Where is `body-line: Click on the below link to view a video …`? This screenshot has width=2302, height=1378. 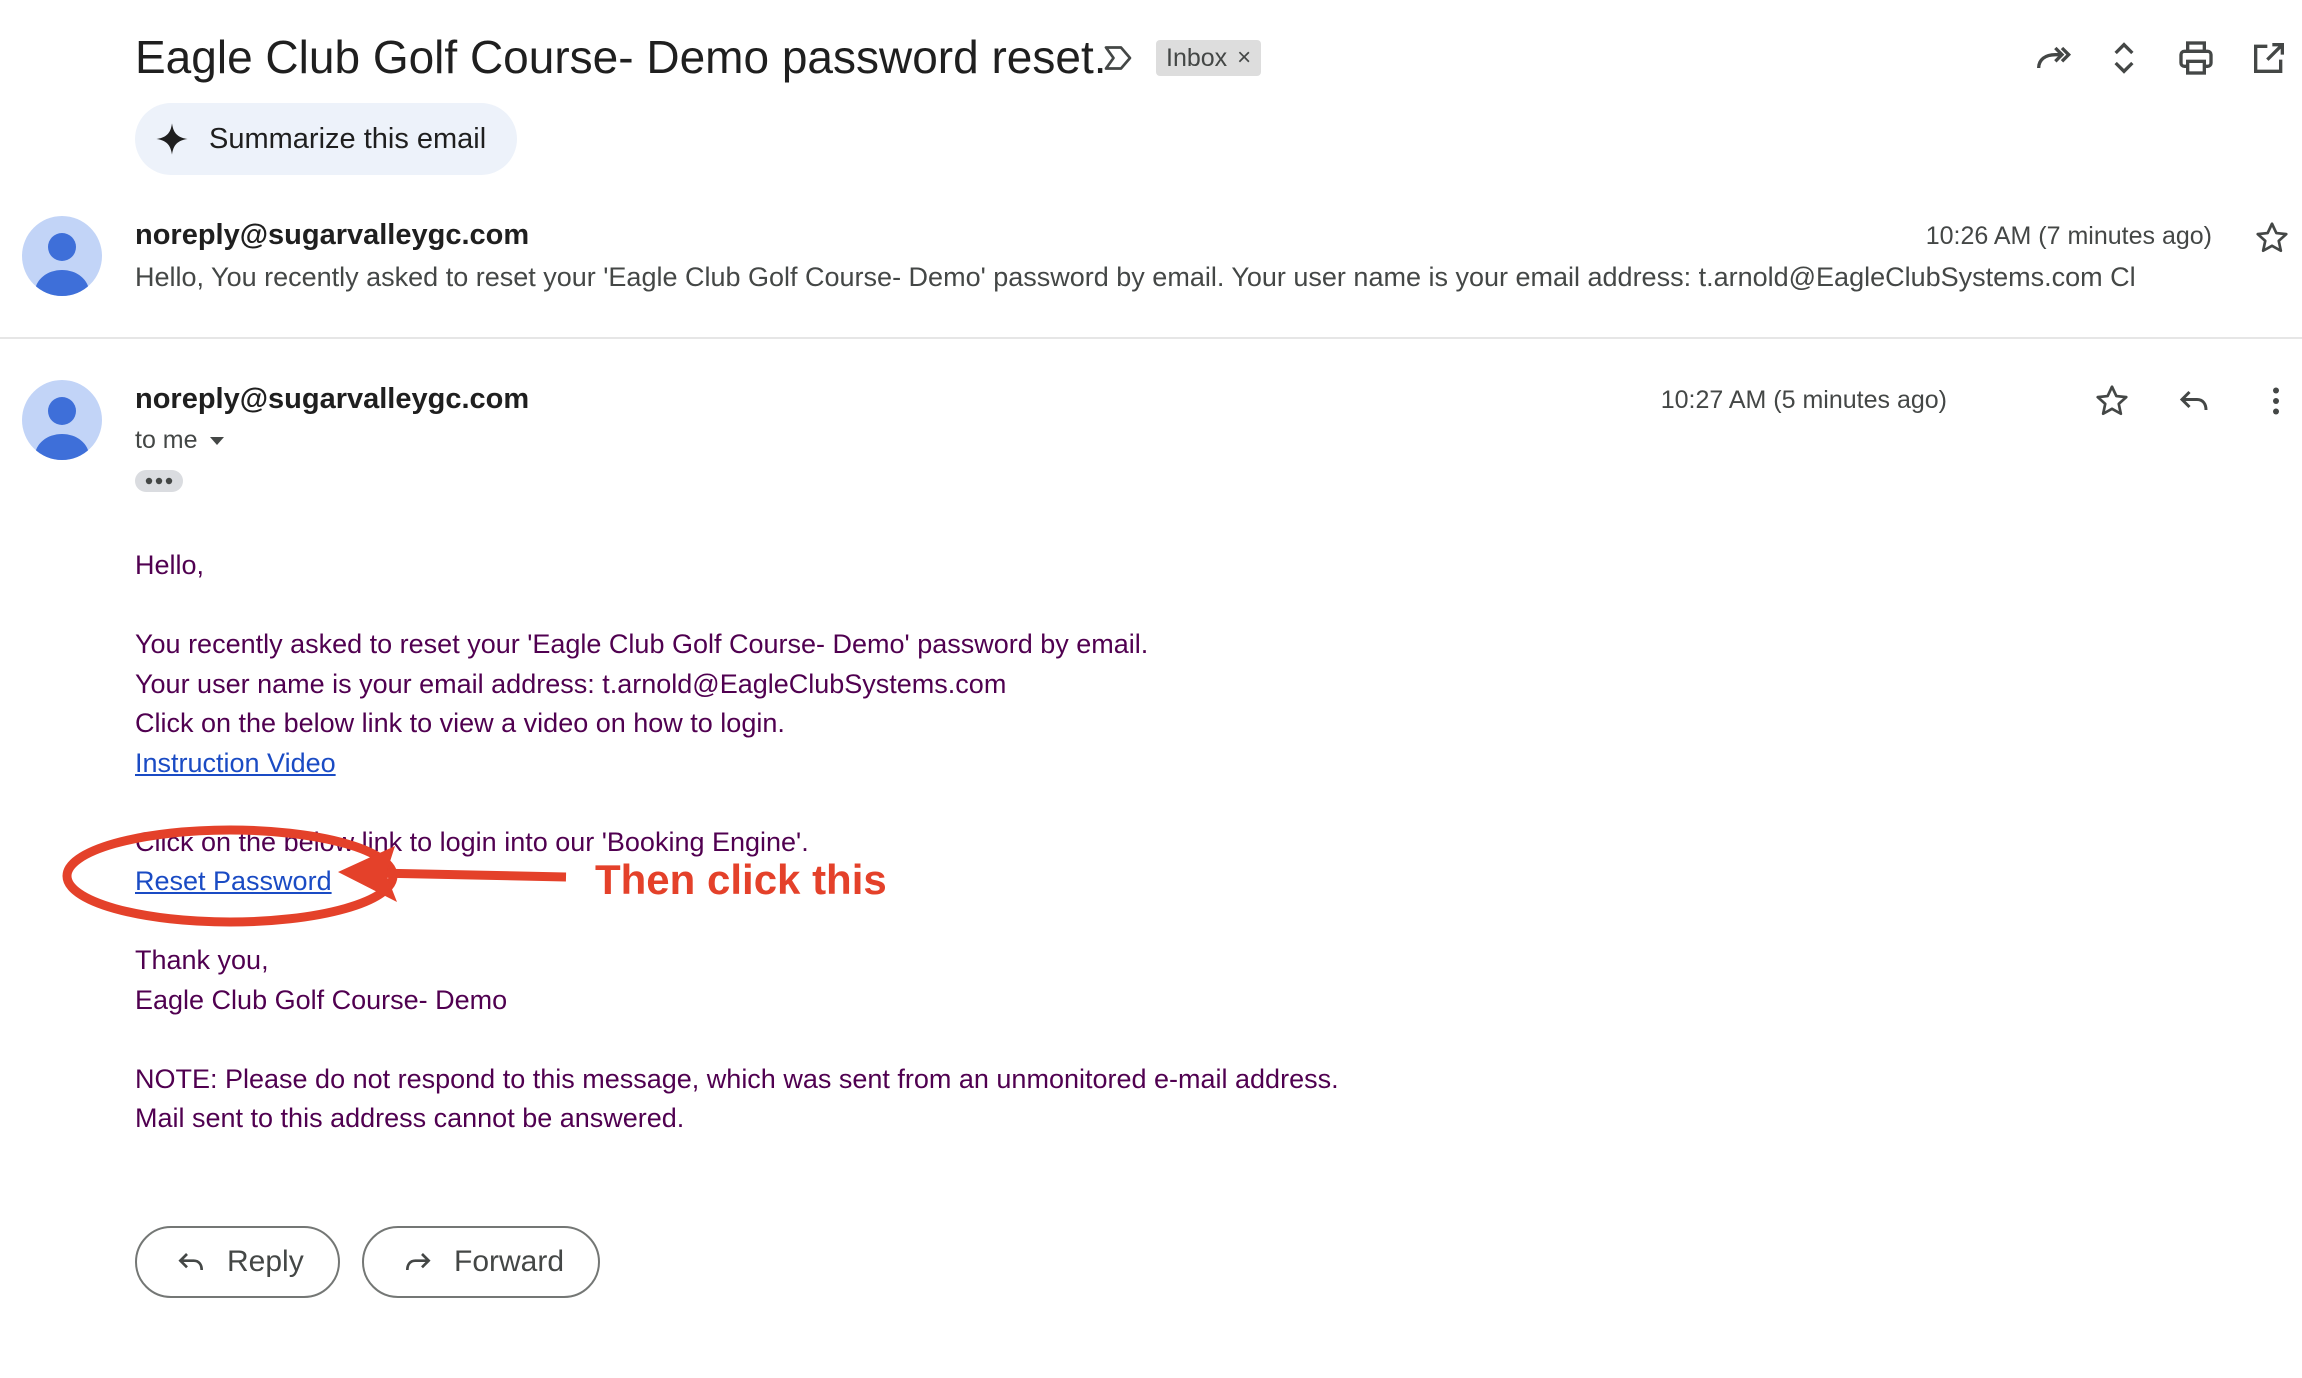
body-line: Click on the below link to view a video … is located at coordinates (460, 723).